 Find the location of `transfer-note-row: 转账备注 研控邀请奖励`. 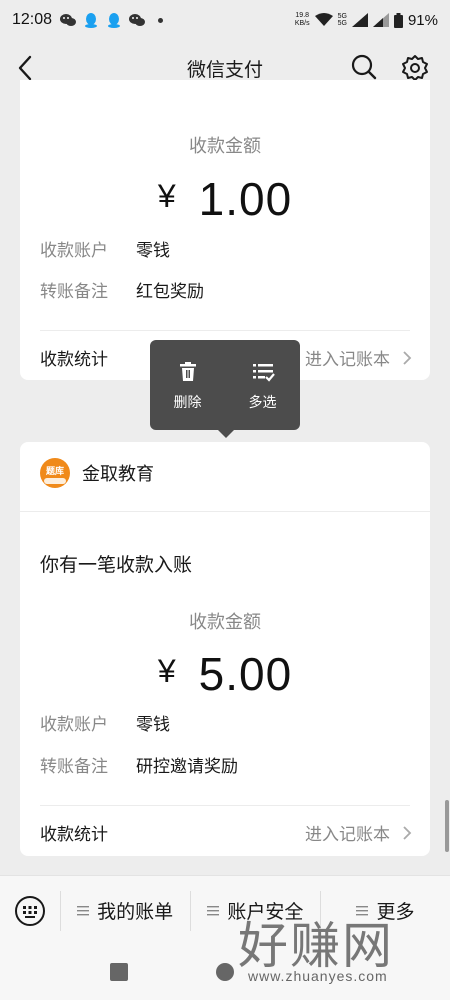

transfer-note-row: 转账备注 研控邀请奖励 is located at coordinates (139, 764).